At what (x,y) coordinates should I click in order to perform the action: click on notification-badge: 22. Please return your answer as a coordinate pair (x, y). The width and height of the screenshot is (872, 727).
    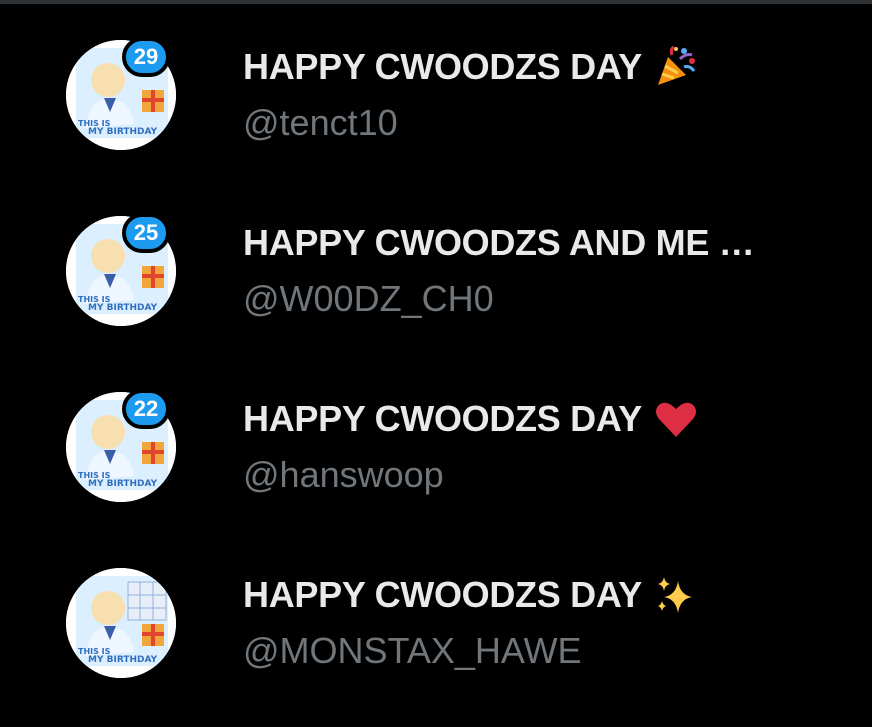
    Looking at the image, I should click on (146, 409).